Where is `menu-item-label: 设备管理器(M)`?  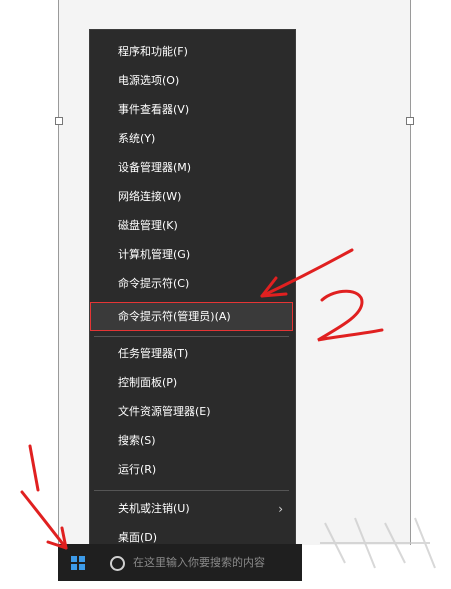 menu-item-label: 设备管理器(M) is located at coordinates (155, 167).